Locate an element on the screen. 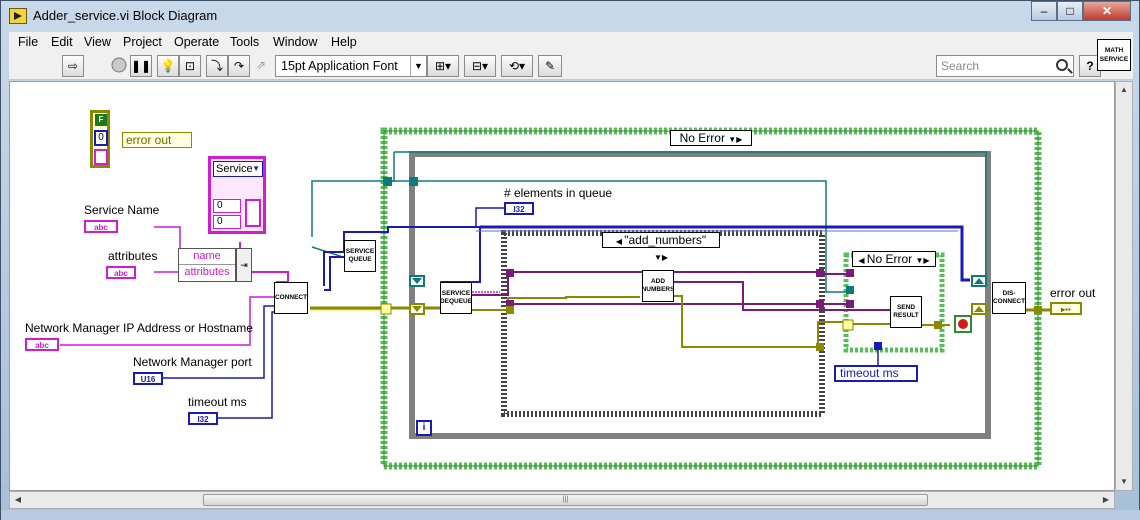  right-case-selector: ◀ No Error ▼▶ is located at coordinates (894, 259).